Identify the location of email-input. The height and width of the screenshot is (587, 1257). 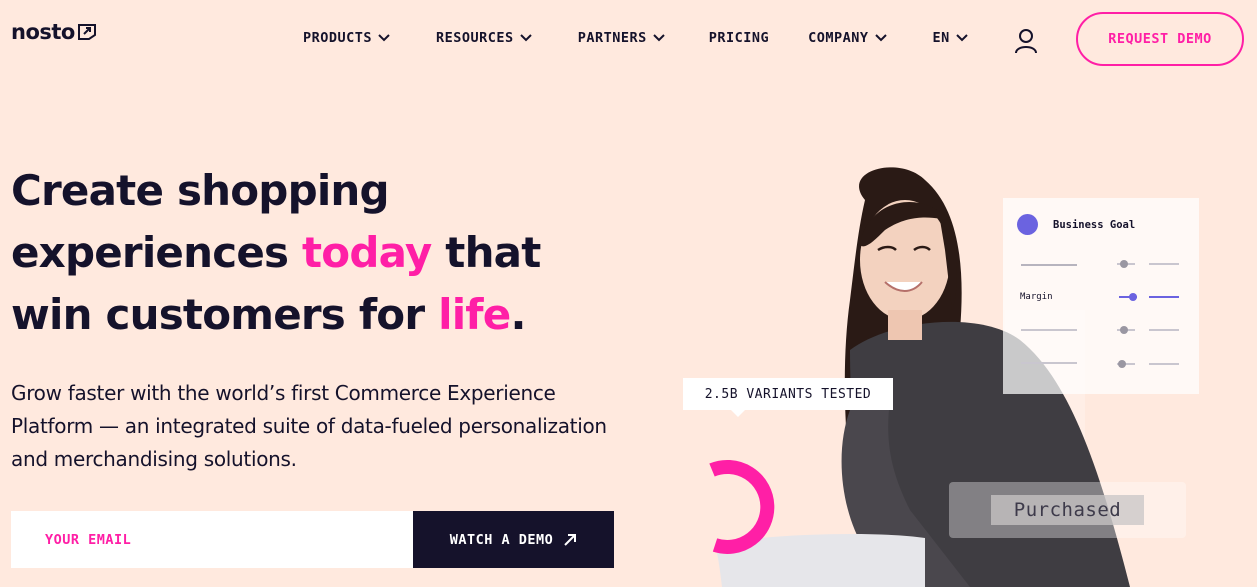
(212, 539).